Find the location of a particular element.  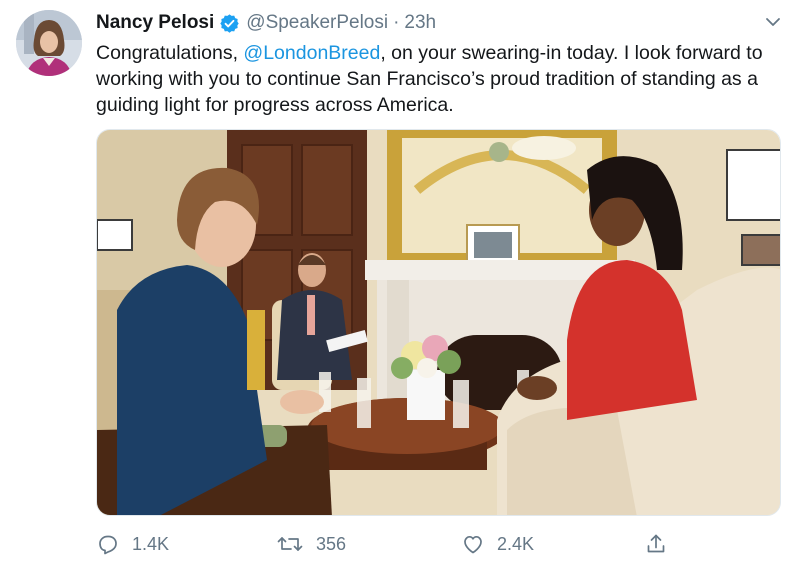

avatar is located at coordinates (49, 43).